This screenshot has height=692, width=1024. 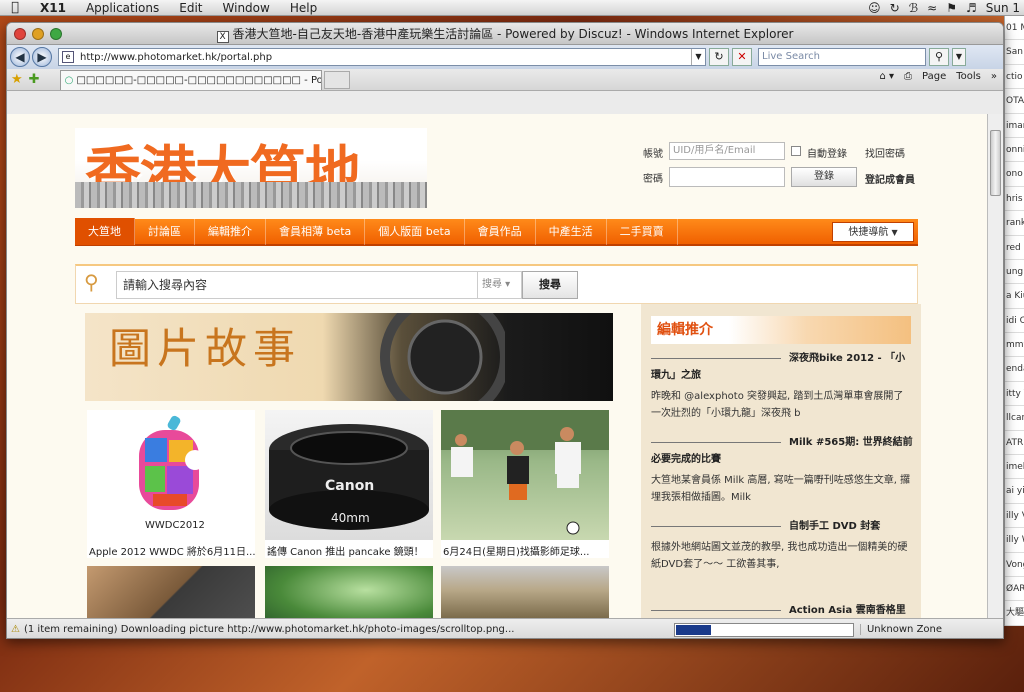 I want to click on login-button: 登錄, so click(x=824, y=177).